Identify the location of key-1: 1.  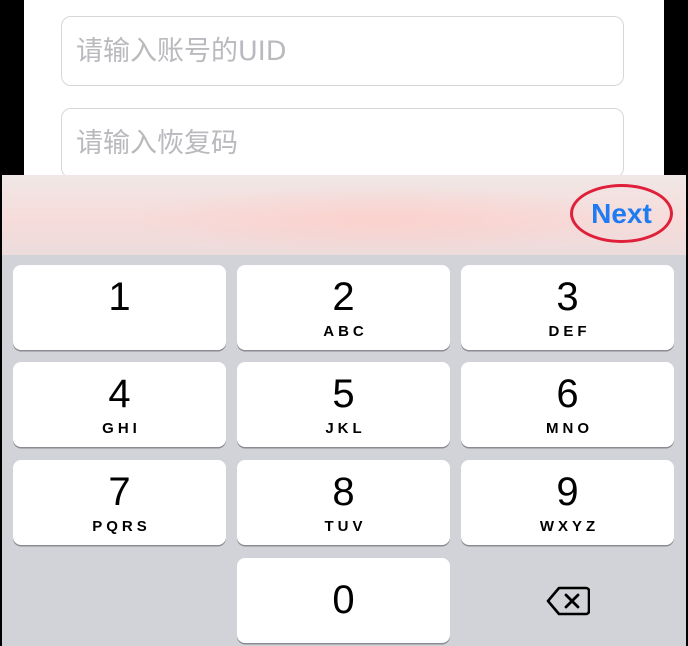
(119, 307).